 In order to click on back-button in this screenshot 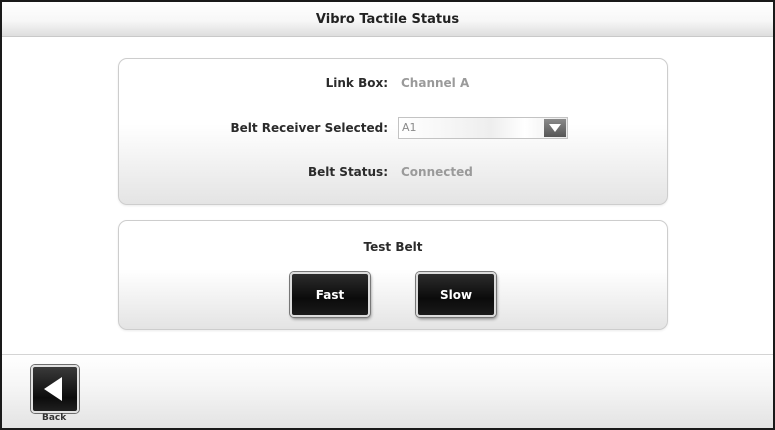, I will do `click(55, 389)`.